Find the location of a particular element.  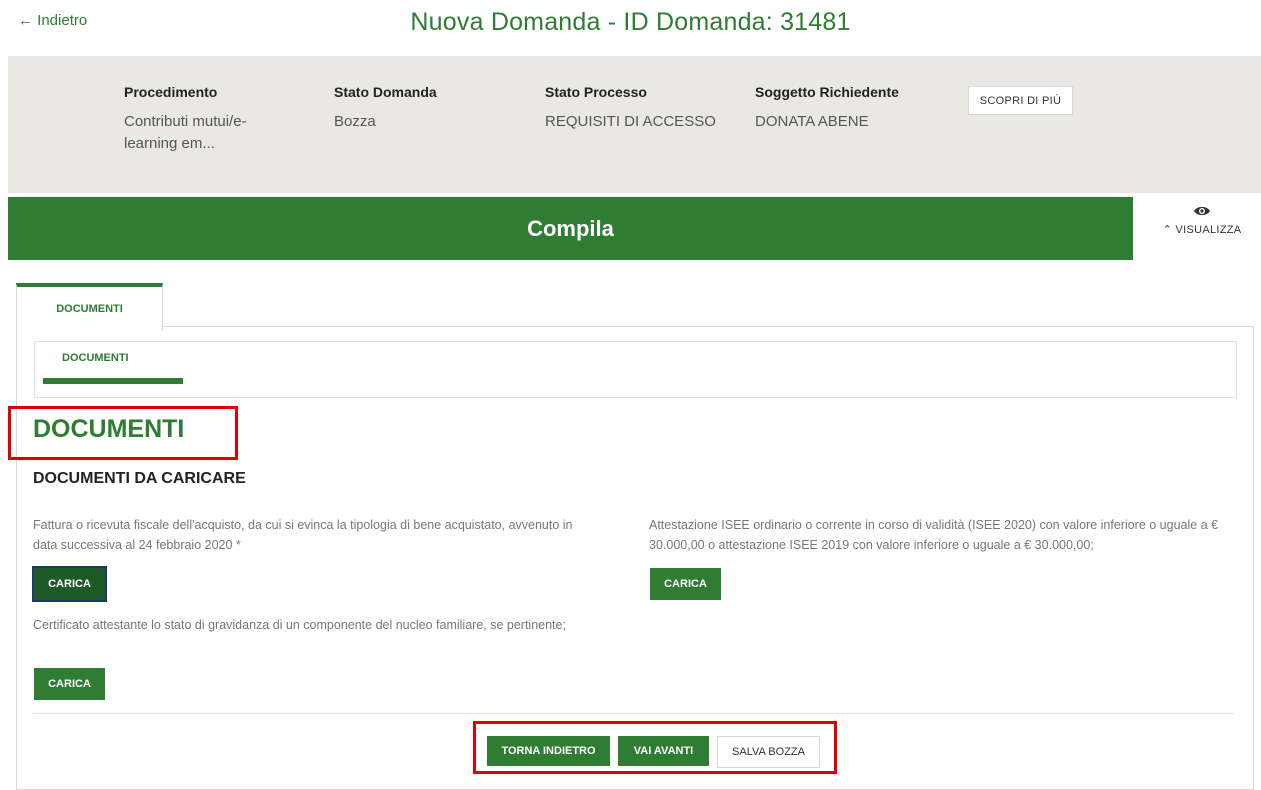

divider is located at coordinates (633, 713).